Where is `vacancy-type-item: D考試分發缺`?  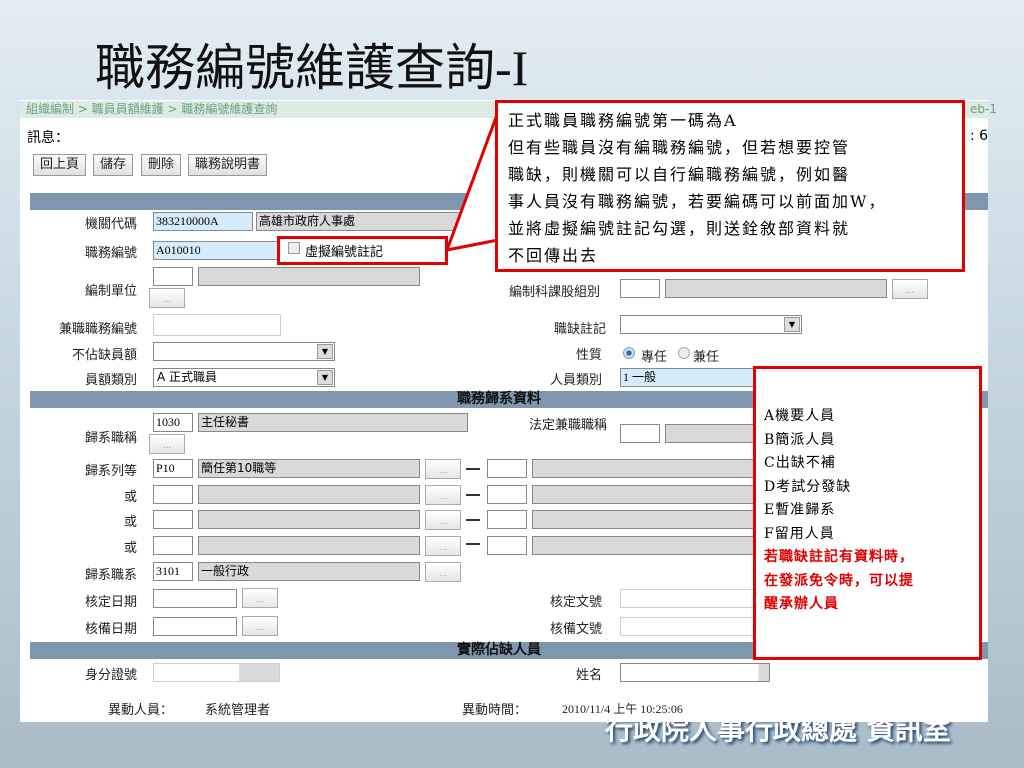
vacancy-type-item: D考試分發缺 is located at coordinates (808, 486).